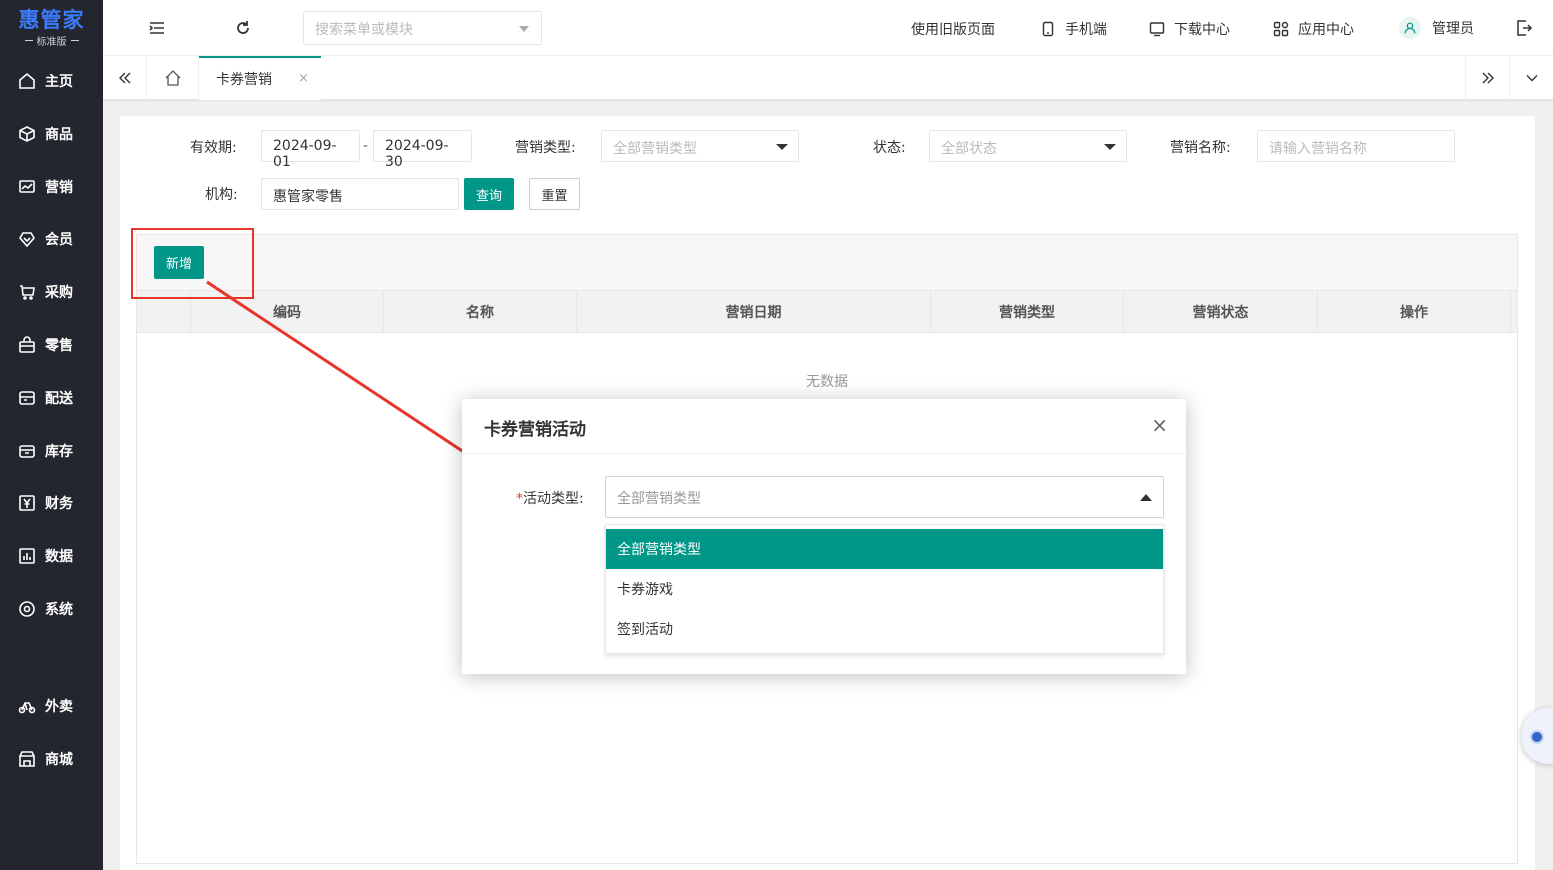  What do you see at coordinates (655, 149) in the screenshot?
I see `marketing-type-value: 全部营销类型` at bounding box center [655, 149].